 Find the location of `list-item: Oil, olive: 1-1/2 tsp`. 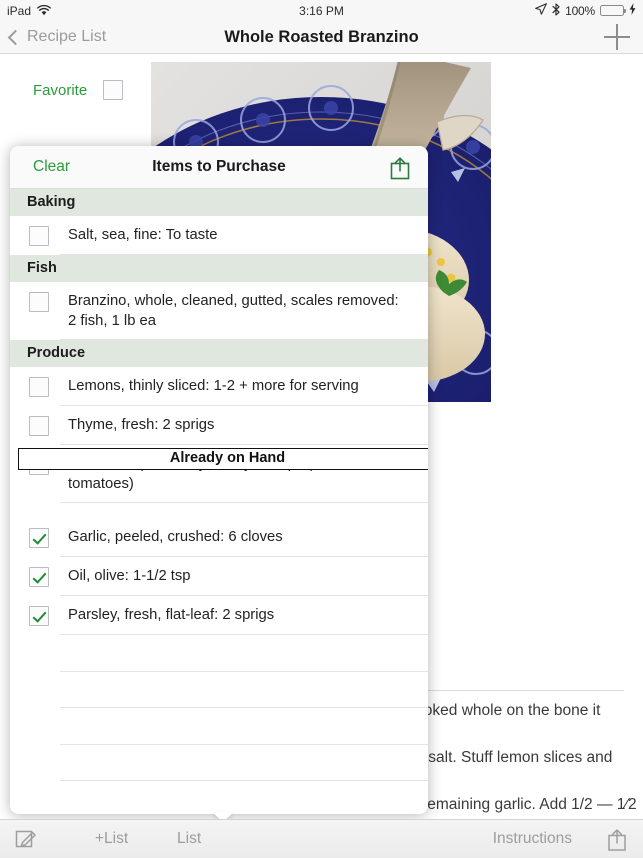

list-item: Oil, olive: 1-1/2 tsp is located at coordinates (219, 576).